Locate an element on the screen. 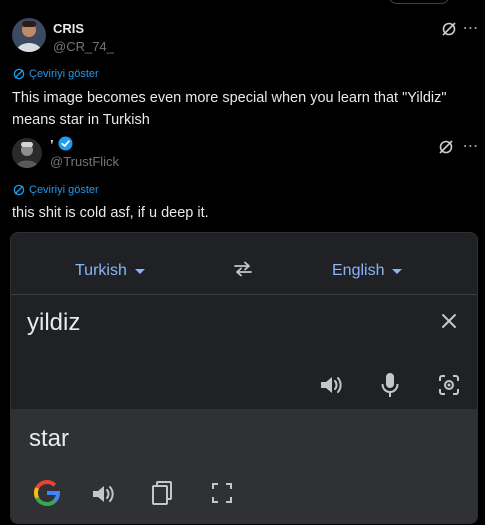  author-name: CRIS is located at coordinates (68, 28).